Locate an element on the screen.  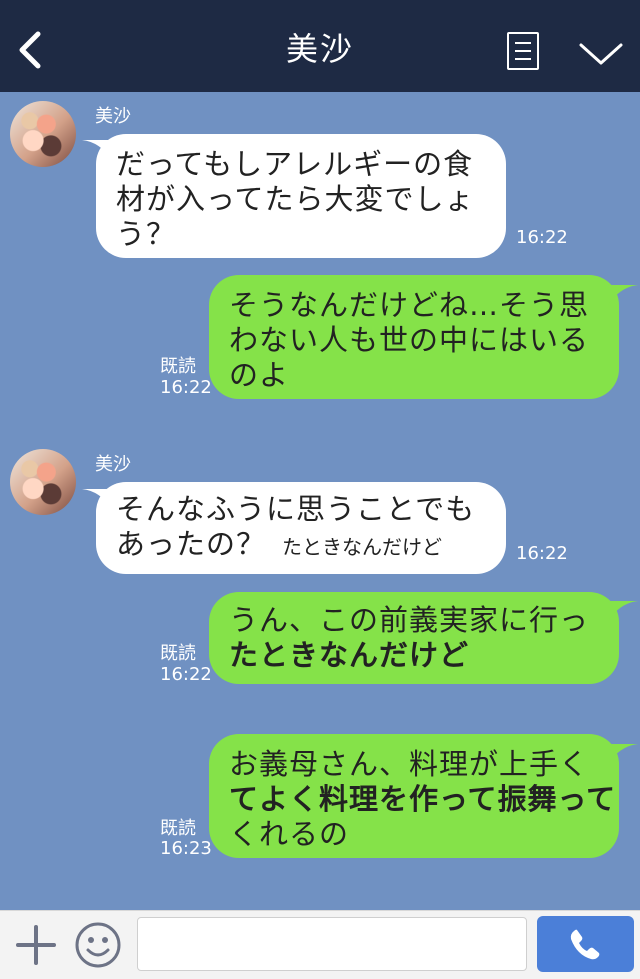
menu-icon is located at coordinates (523, 51).